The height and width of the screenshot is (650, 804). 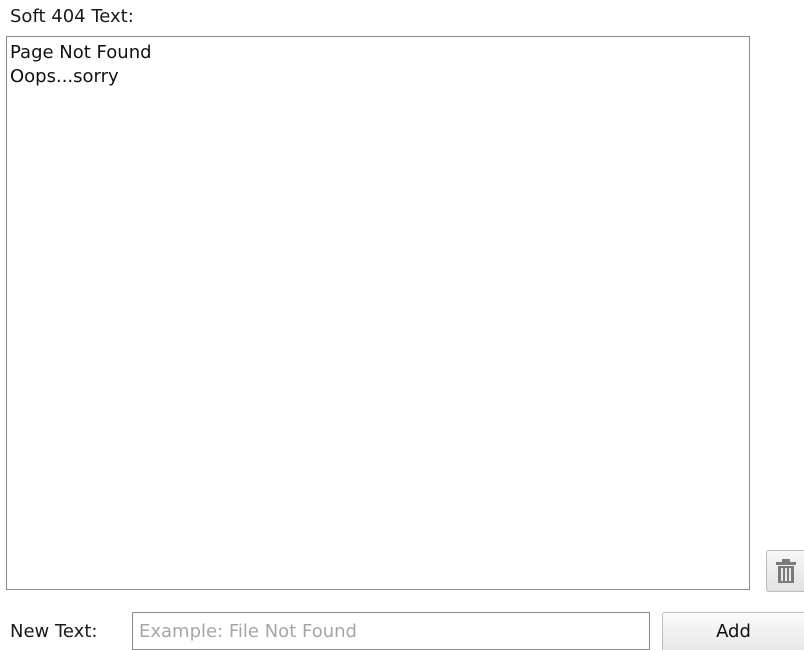 I want to click on trash-icon, so click(x=786, y=571).